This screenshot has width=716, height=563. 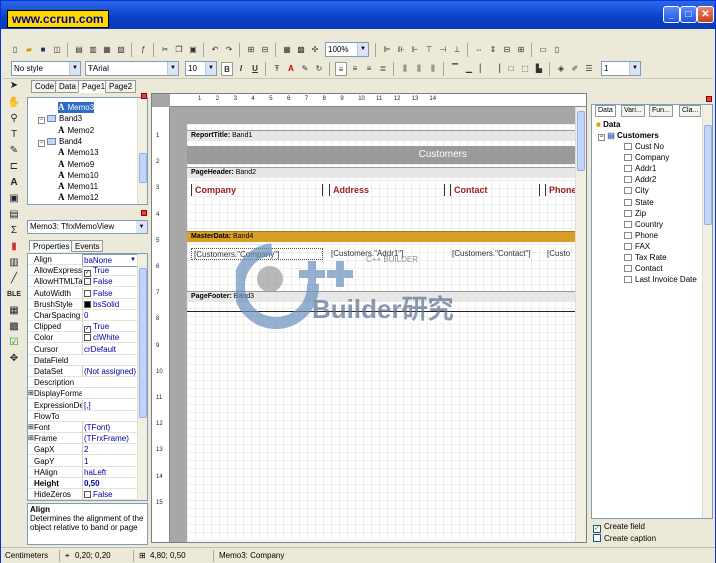 What do you see at coordinates (561, 190) in the screenshot?
I see `header-phone-memo: Phone` at bounding box center [561, 190].